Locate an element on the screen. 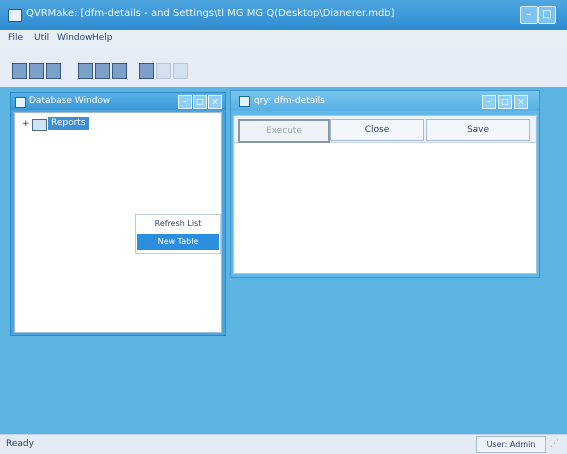  menu-util: Util is located at coordinates (41, 38).